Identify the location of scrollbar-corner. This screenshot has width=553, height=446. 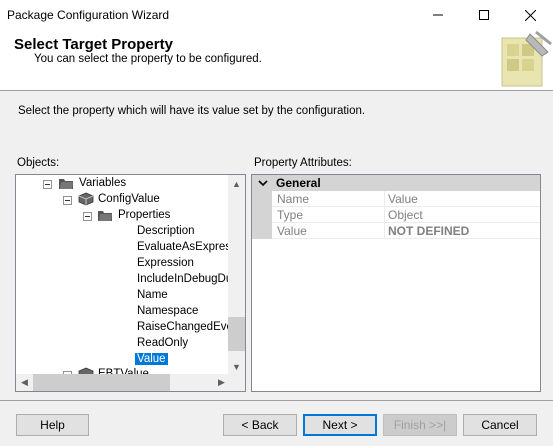
(236, 382).